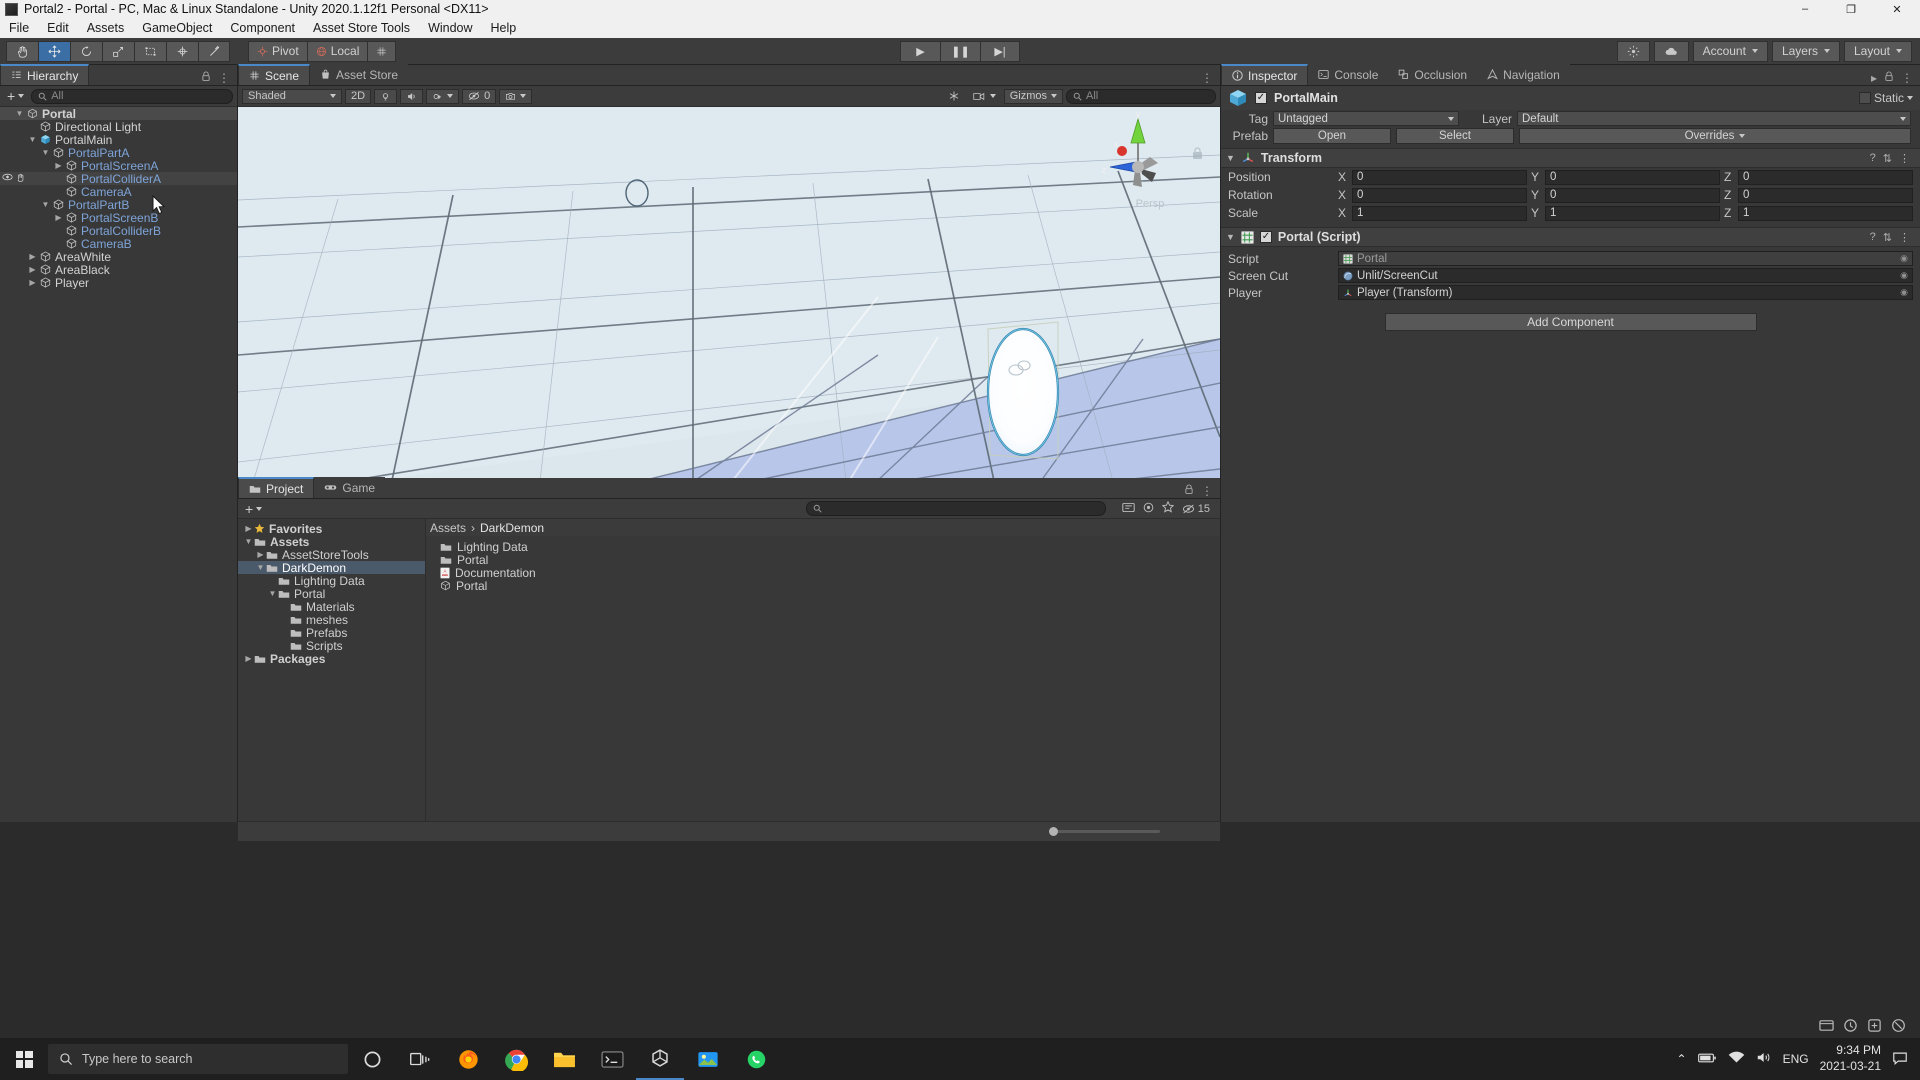 Image resolution: width=1920 pixels, height=1080 pixels. Describe the element at coordinates (253, 509) in the screenshot. I see `project-add-button: +` at that location.